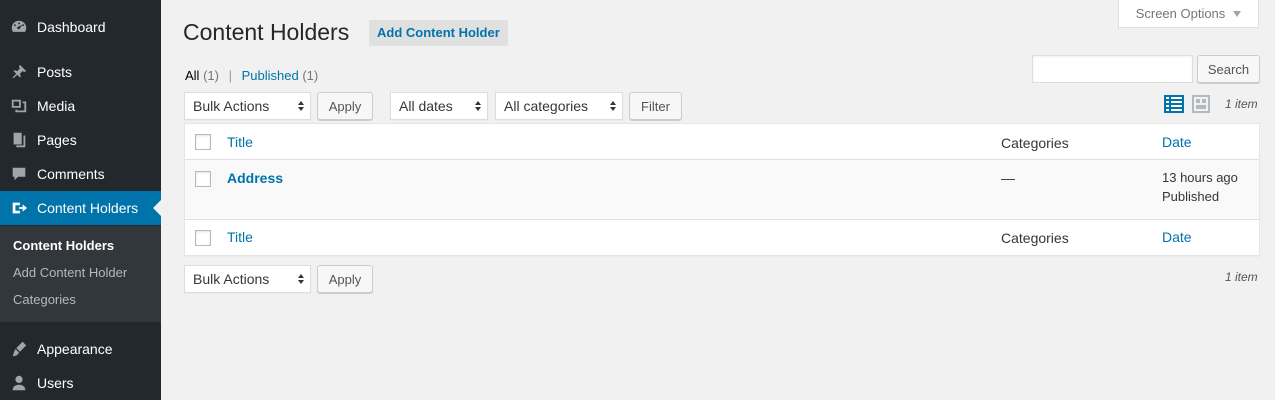  I want to click on bulk-actions-select-bottom: Bulk Actions, so click(247, 279).